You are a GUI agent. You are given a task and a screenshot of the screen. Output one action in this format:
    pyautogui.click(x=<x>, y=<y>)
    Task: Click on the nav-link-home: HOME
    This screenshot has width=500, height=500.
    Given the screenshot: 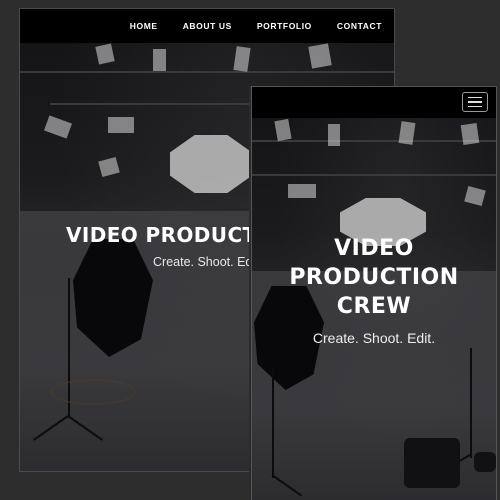 What is the action you would take?
    pyautogui.click(x=144, y=26)
    